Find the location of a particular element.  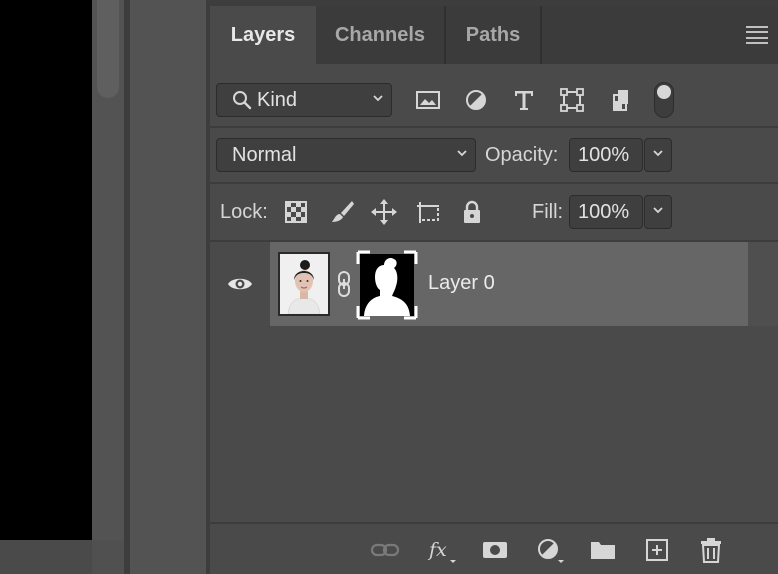

search-icon is located at coordinates (242, 100).